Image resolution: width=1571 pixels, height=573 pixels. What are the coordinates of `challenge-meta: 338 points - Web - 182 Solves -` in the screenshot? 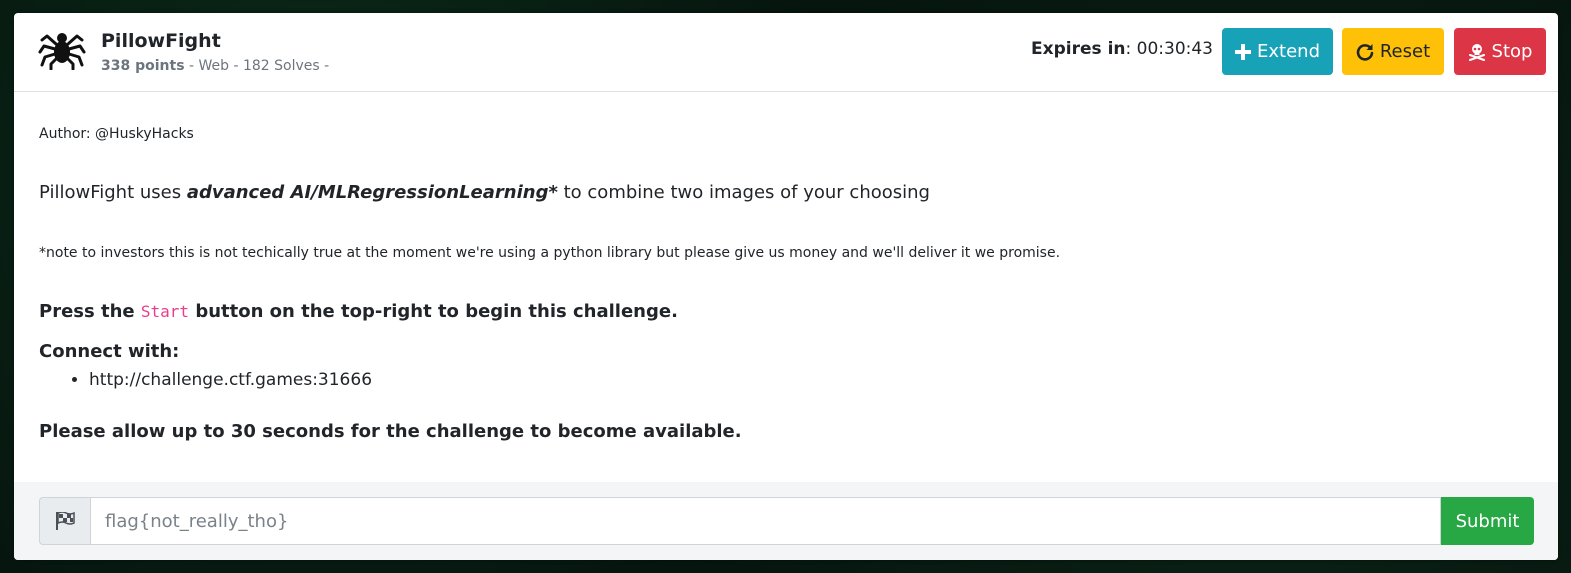 It's located at (215, 66).